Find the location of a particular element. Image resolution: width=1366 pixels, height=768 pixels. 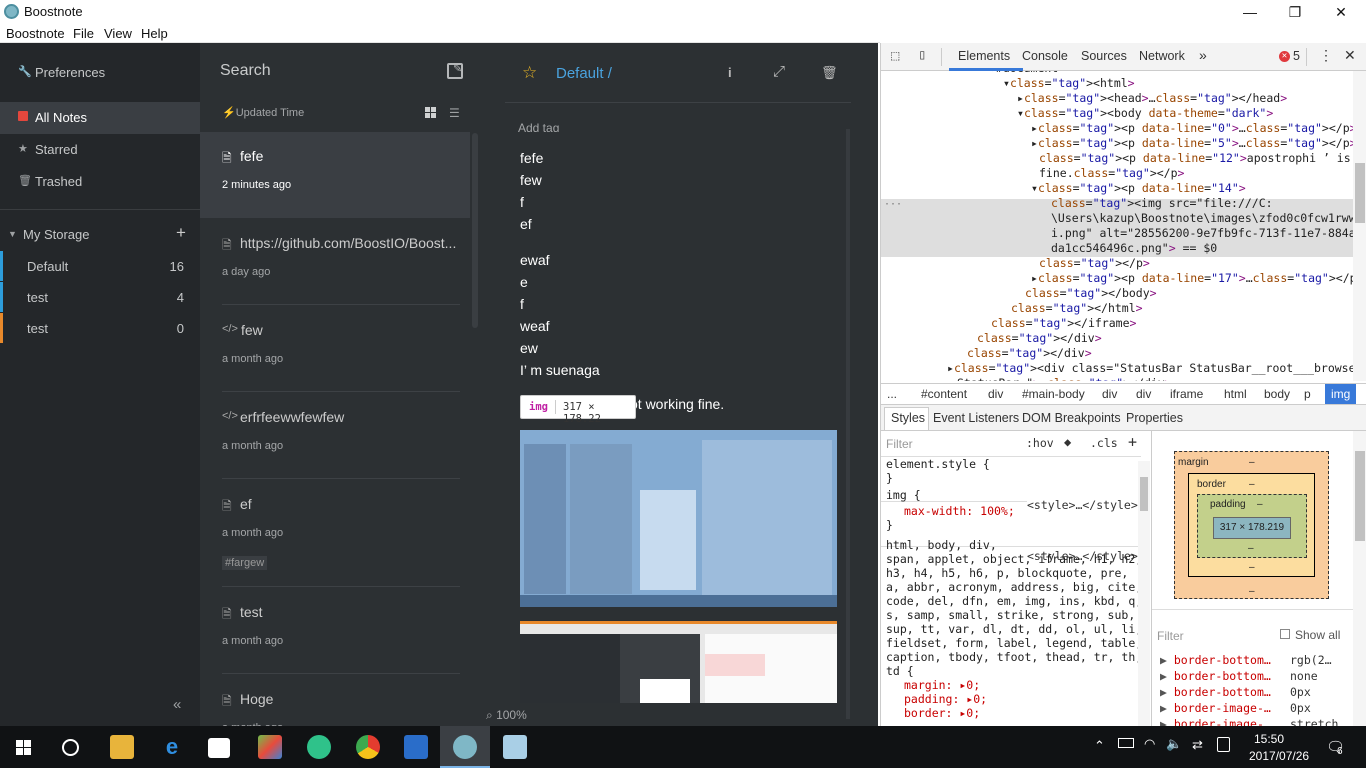

menu-kebab-icon: ⋮ is located at coordinates (1326, 55).